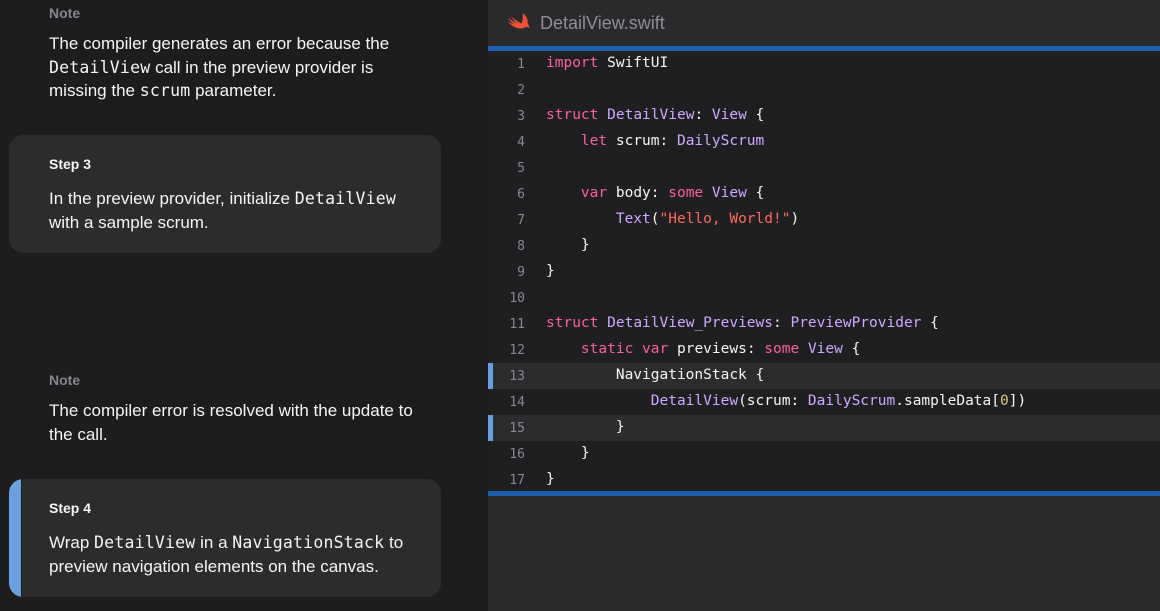 This screenshot has height=611, width=1160. What do you see at coordinates (517, 454) in the screenshot?
I see `line-number: 16` at bounding box center [517, 454].